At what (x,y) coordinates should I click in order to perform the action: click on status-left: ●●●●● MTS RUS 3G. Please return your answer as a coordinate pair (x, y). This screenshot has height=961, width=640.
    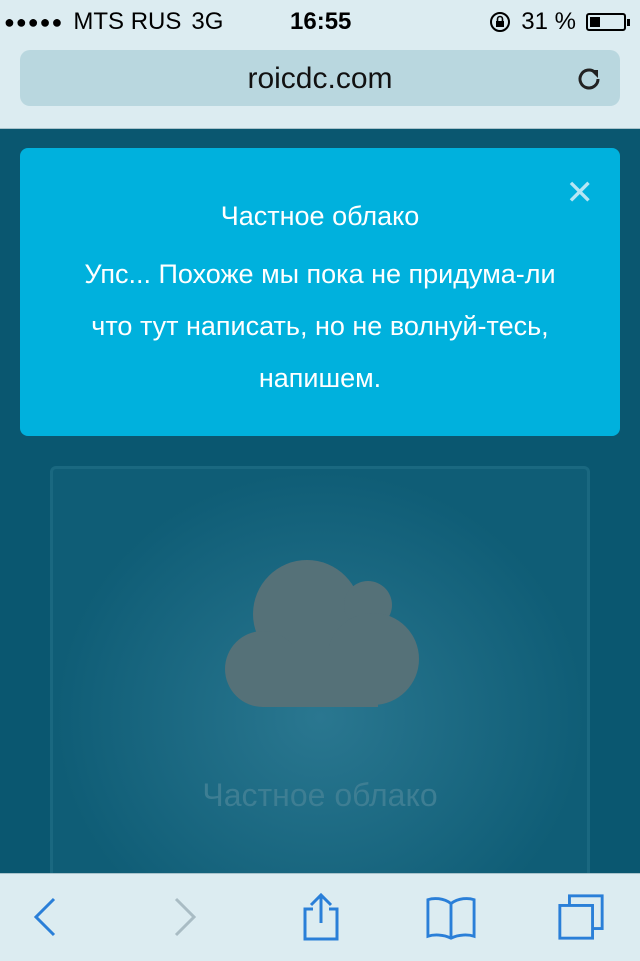
    Looking at the image, I should click on (113, 22).